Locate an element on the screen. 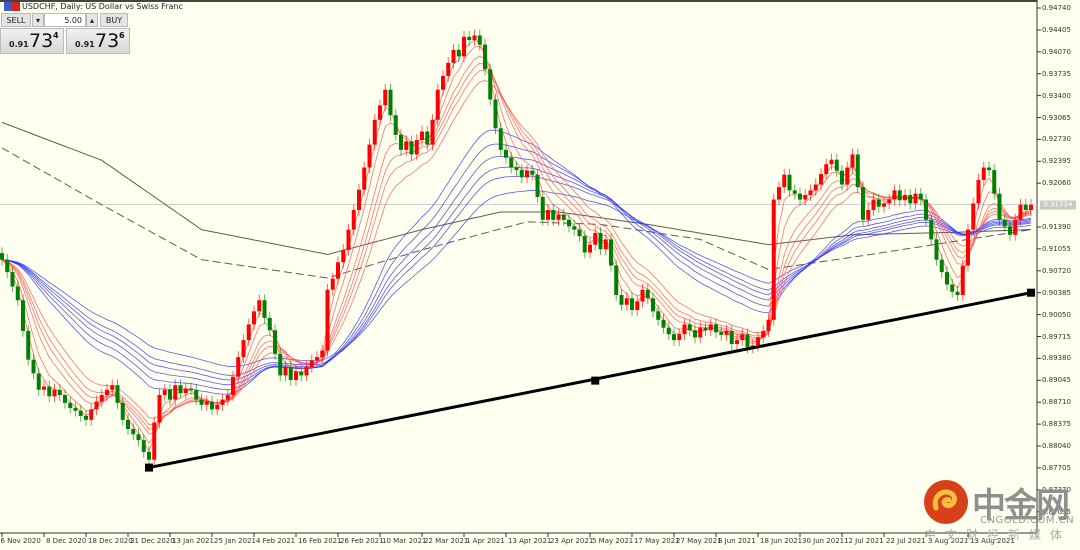  price-tick-label: 0.88375 is located at coordinates (1056, 424).